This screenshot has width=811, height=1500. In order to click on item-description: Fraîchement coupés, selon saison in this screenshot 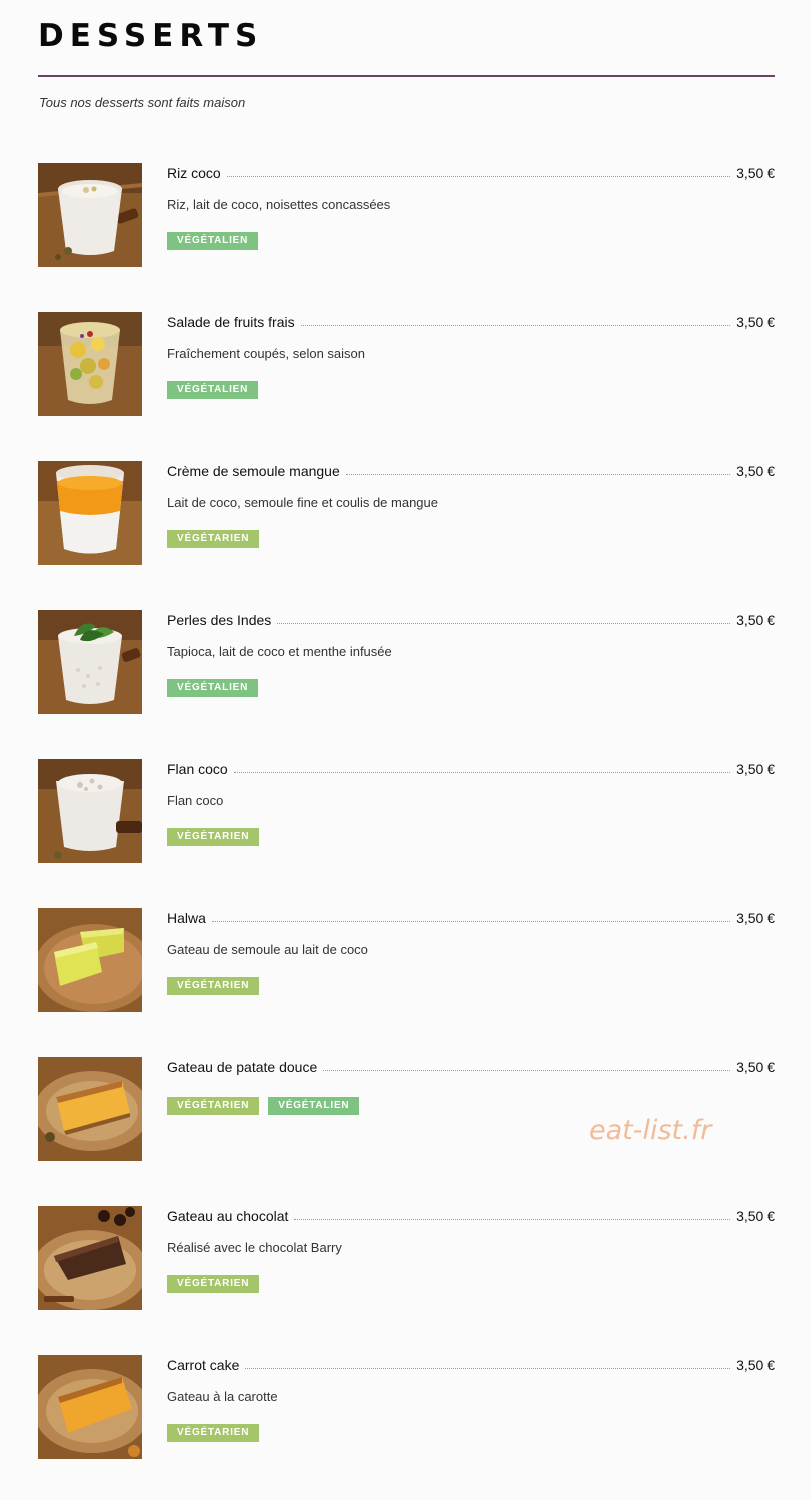, I will do `click(266, 353)`.